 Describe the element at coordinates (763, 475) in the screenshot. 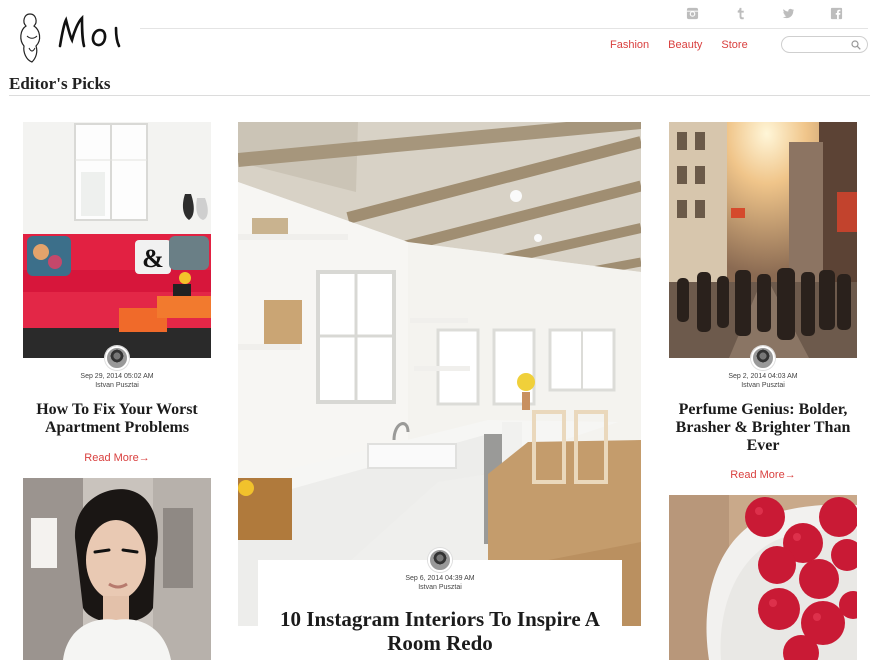

I see `article-3-read-more-link: Read More→` at that location.